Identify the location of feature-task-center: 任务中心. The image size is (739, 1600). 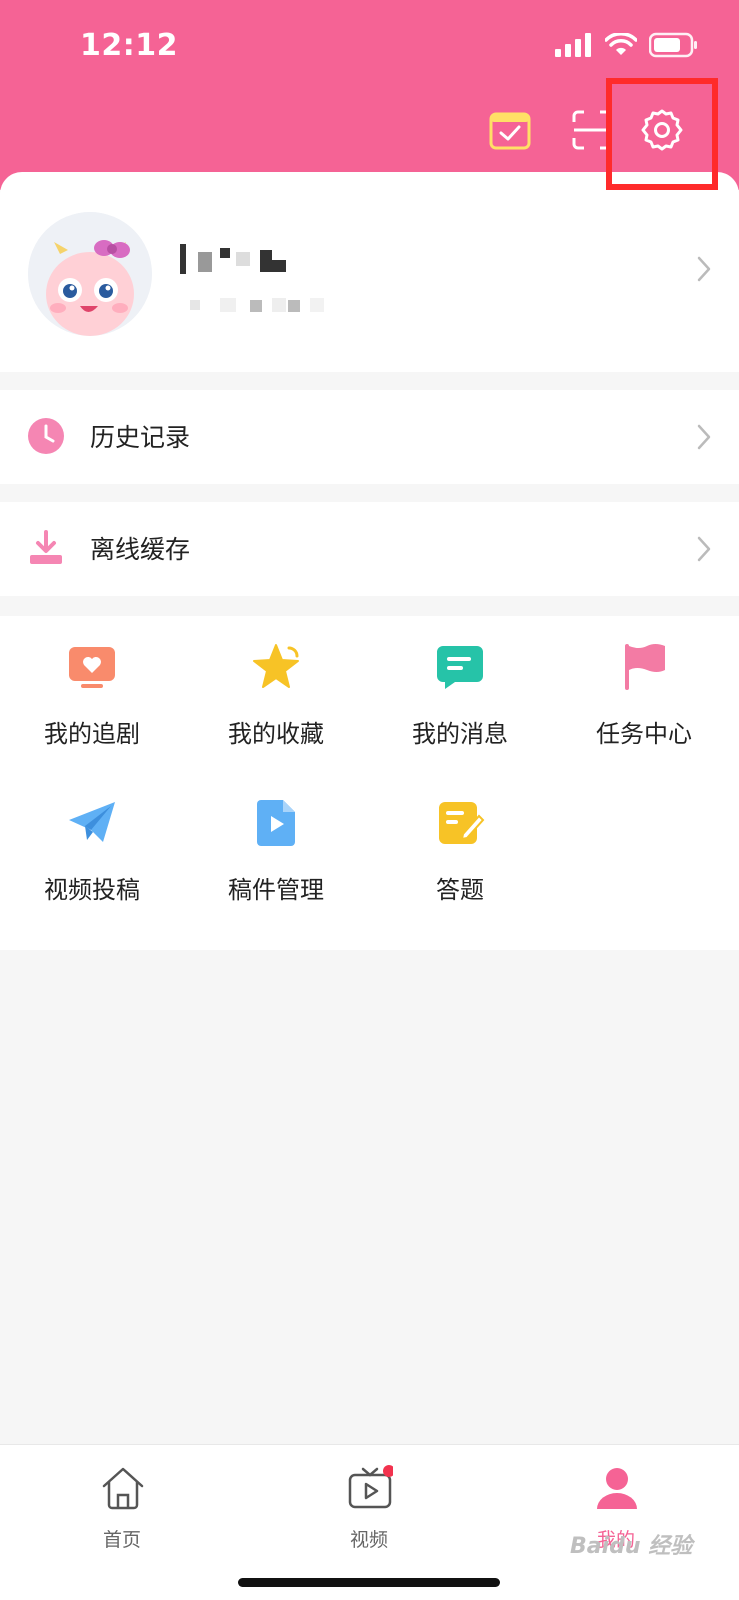
(644, 686).